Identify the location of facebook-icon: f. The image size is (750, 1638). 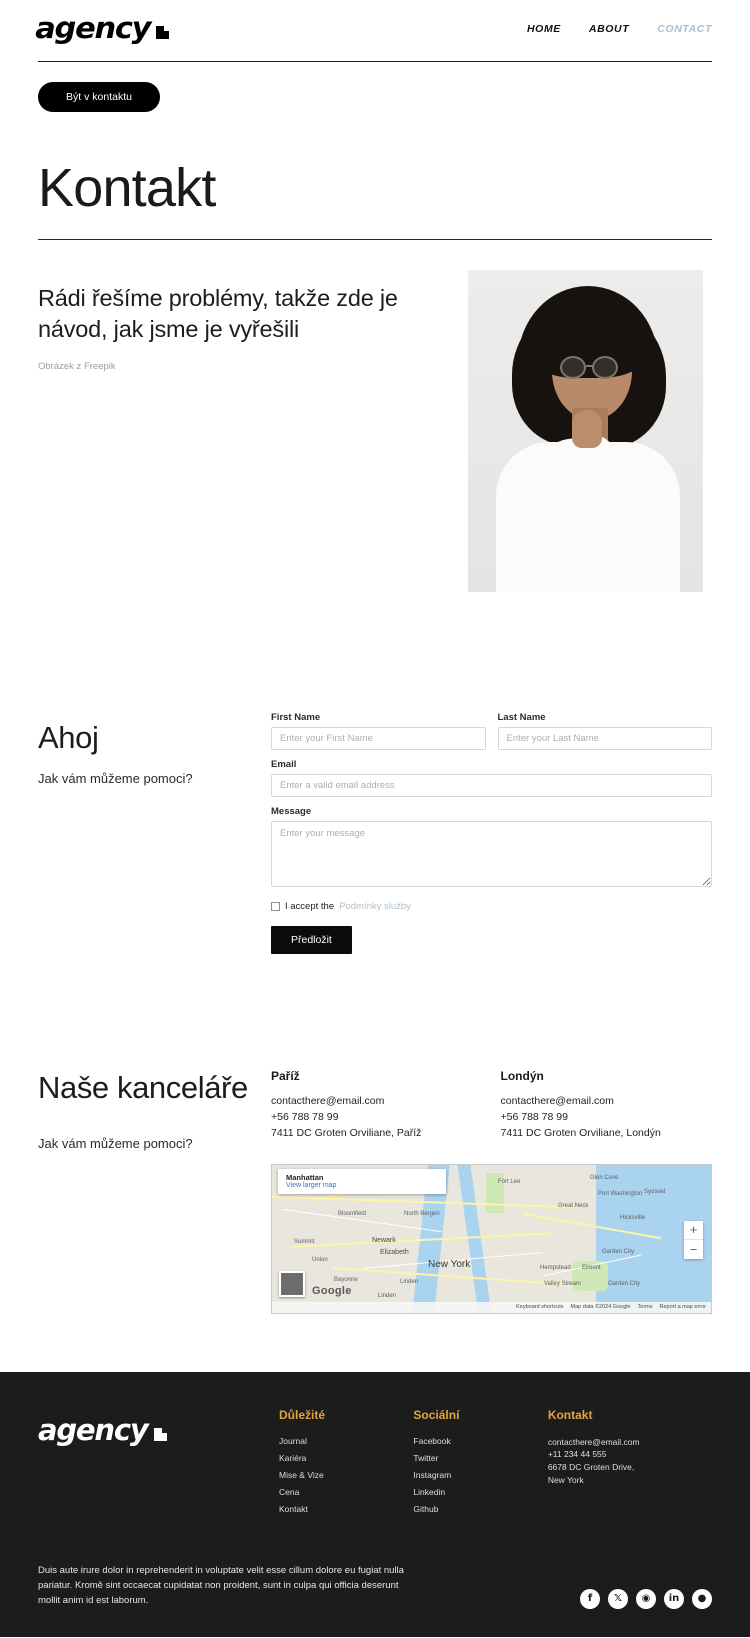
(590, 1598).